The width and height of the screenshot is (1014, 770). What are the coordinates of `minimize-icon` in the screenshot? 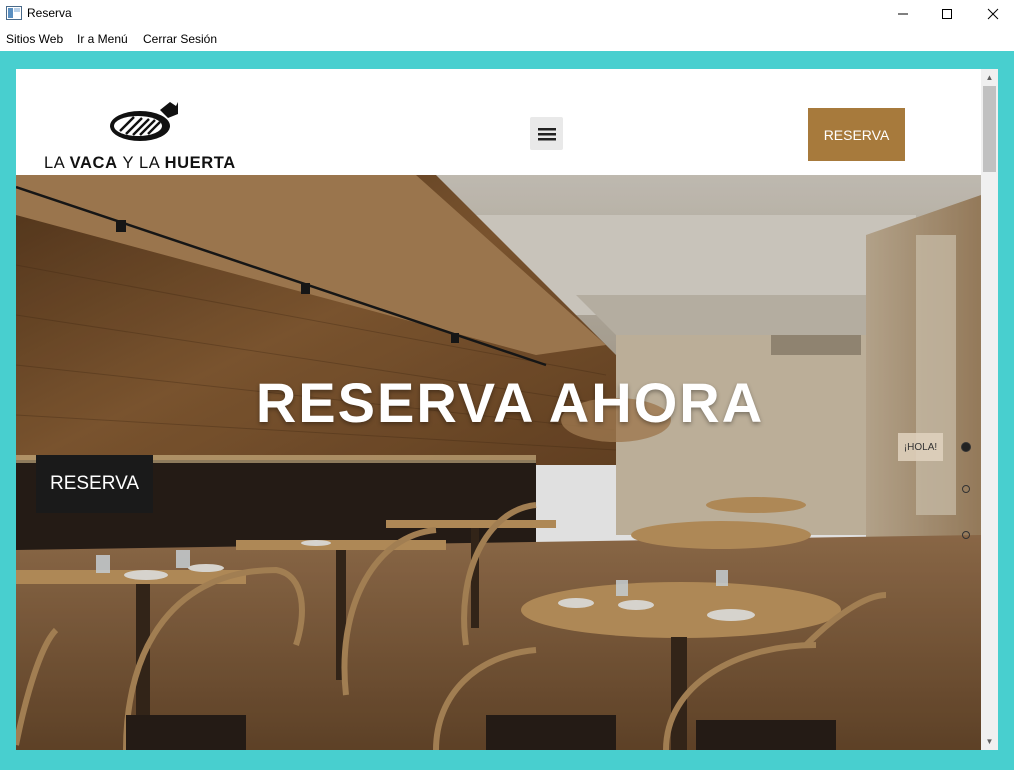 It's located at (903, 14).